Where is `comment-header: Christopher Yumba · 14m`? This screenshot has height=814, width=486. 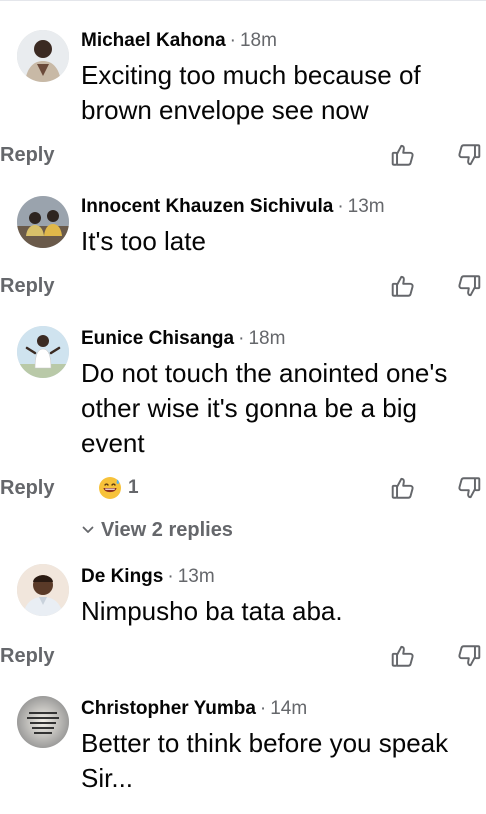 comment-header: Christopher Yumba · 14m is located at coordinates (277, 709).